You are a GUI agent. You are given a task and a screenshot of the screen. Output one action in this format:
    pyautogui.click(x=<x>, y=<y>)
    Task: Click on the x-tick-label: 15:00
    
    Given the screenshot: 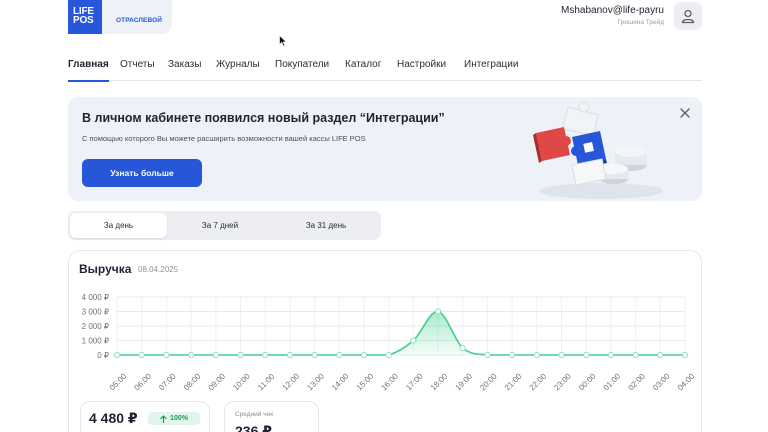 What is the action you would take?
    pyautogui.click(x=365, y=381)
    